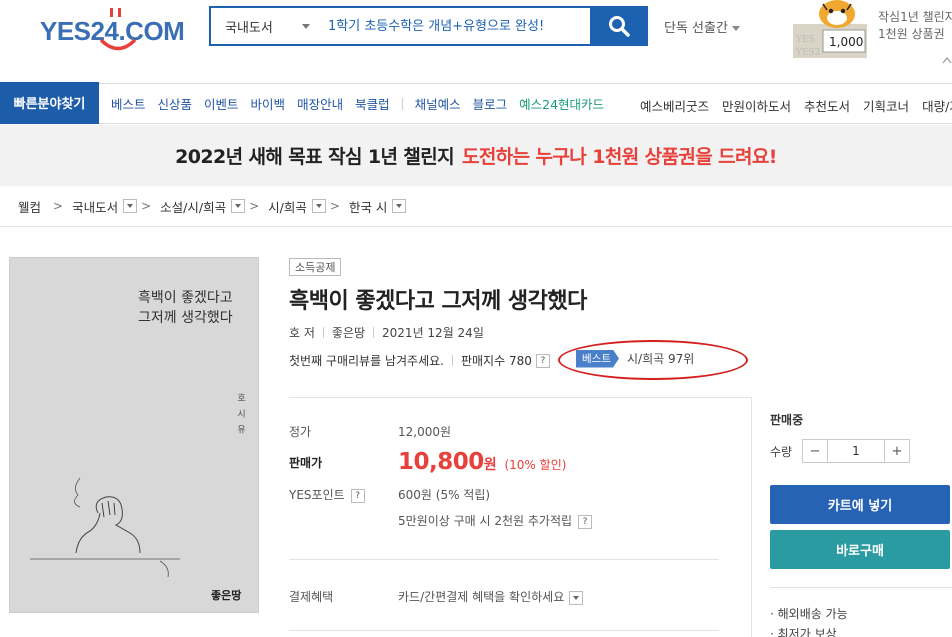 The image size is (952, 637). Describe the element at coordinates (860, 504) in the screenshot. I see `add-to-cart-button: 카트에 넣기` at that location.